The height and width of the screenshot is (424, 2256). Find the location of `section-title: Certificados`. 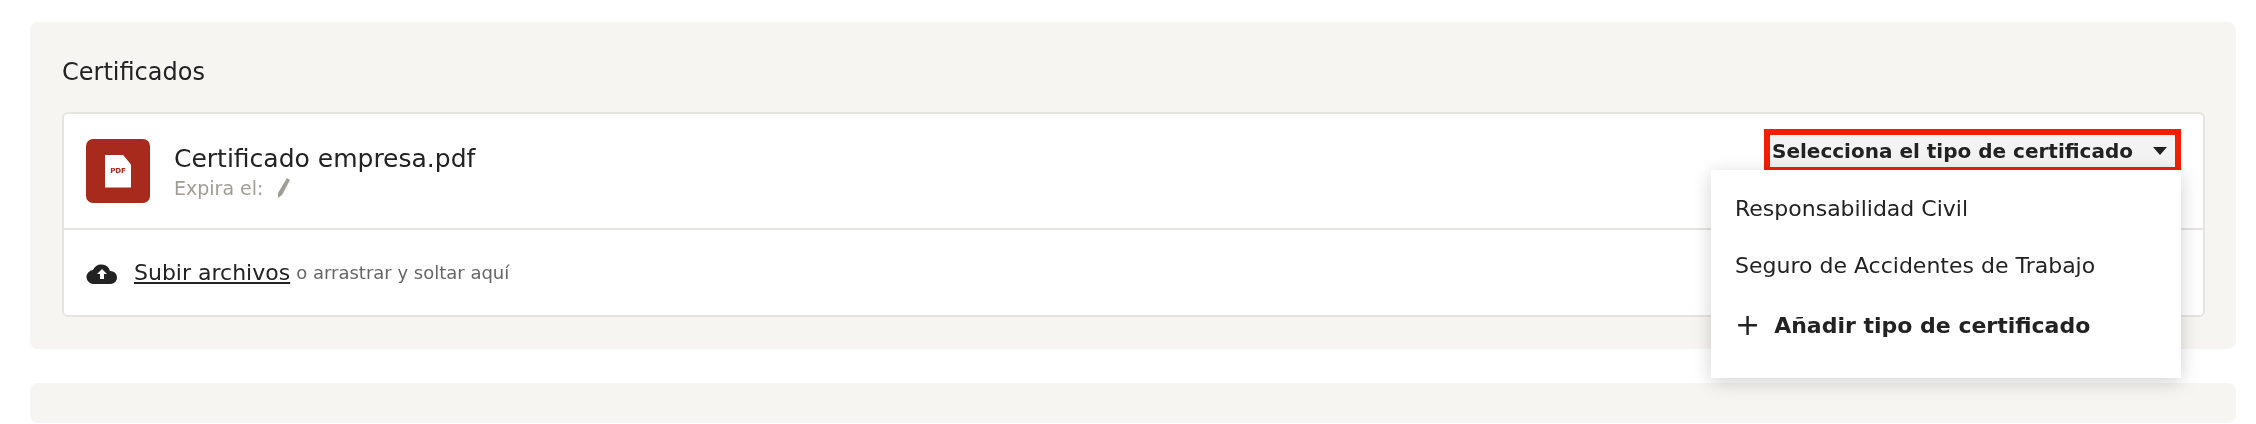

section-title: Certificados is located at coordinates (134, 72).